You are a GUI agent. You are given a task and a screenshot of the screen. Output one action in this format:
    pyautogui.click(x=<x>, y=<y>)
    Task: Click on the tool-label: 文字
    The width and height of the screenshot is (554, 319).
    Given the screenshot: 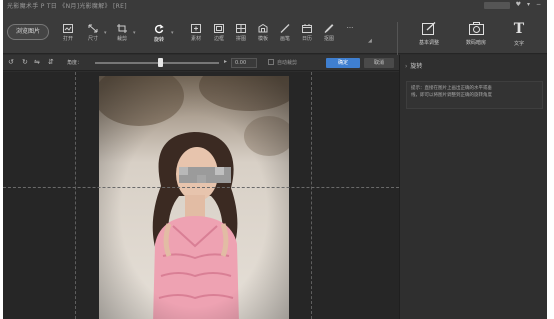 What is the action you would take?
    pyautogui.click(x=518, y=44)
    